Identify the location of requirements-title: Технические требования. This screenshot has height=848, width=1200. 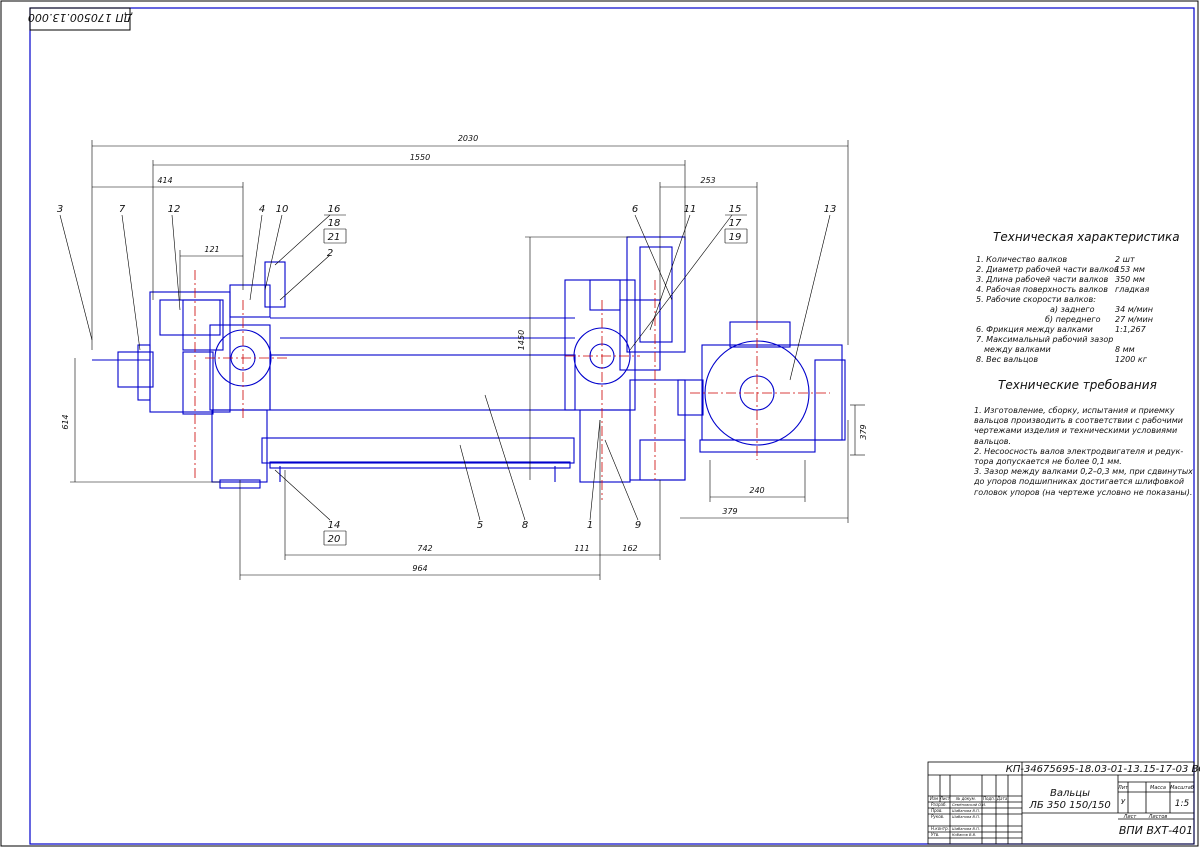
(1077, 385).